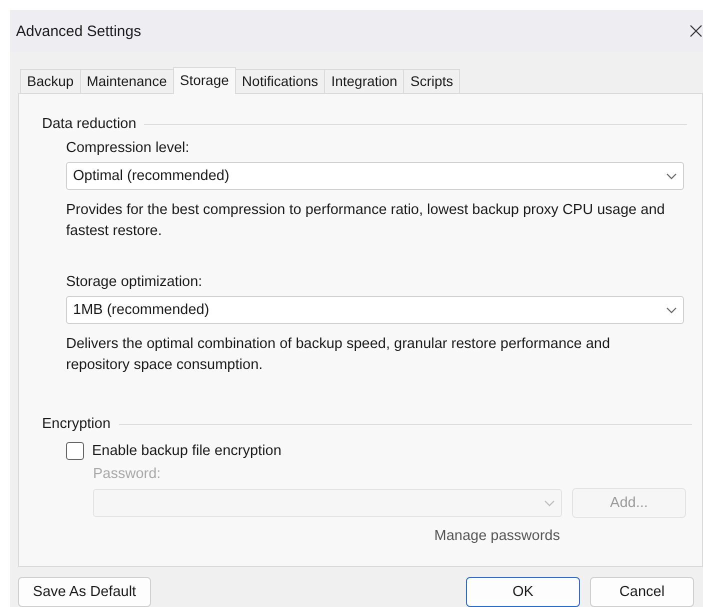 The image size is (703, 607). What do you see at coordinates (204, 80) in the screenshot?
I see `tab: Storage` at bounding box center [204, 80].